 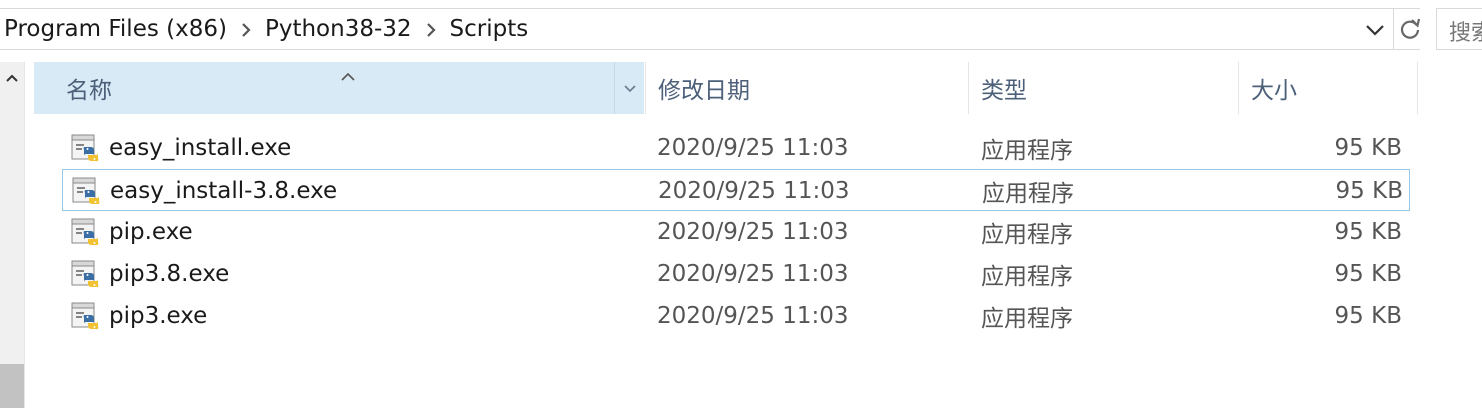 What do you see at coordinates (489, 29) in the screenshot?
I see `breadcrumb-item-scripts: Scripts` at bounding box center [489, 29].